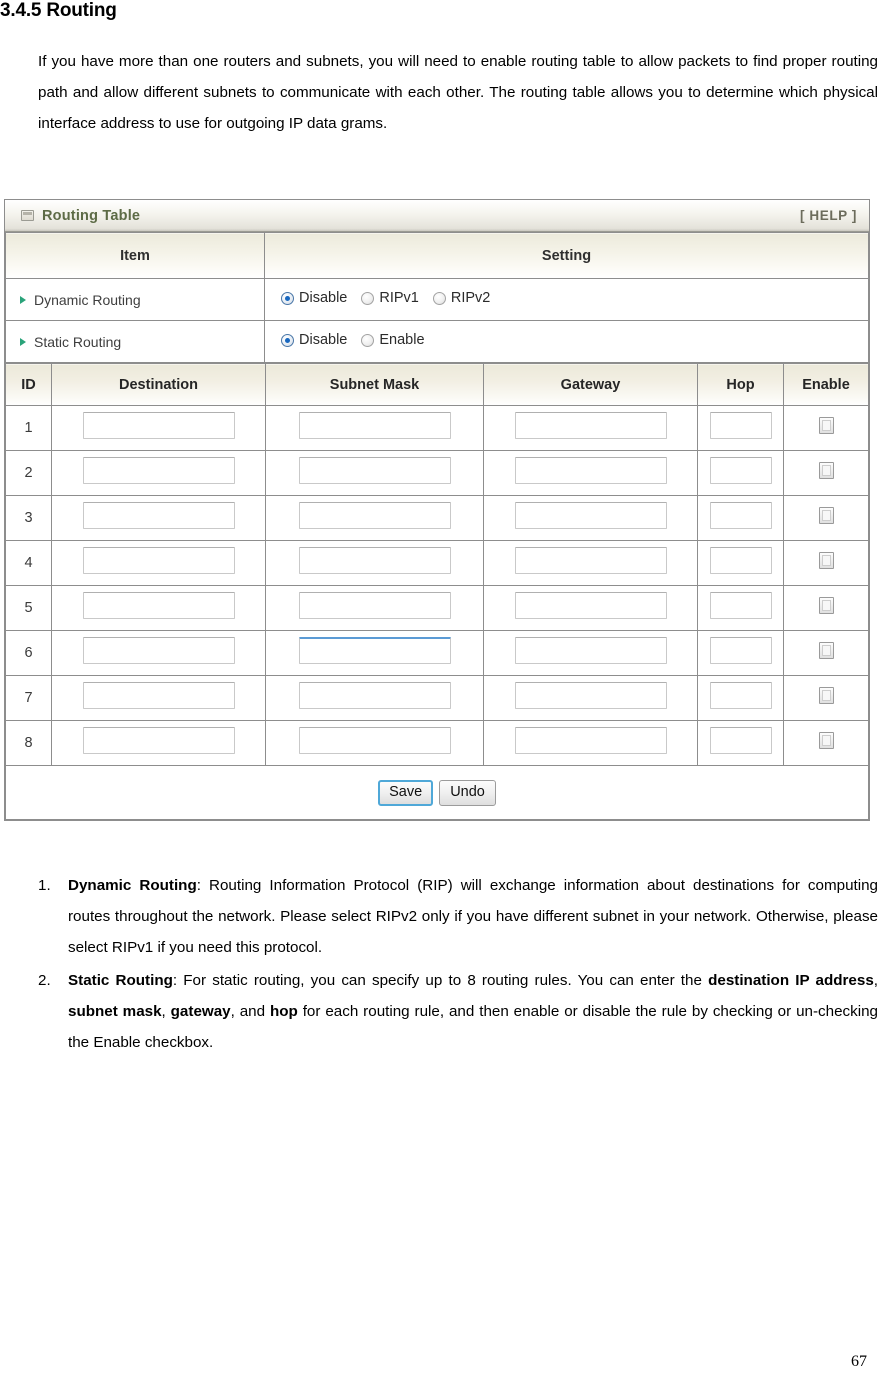  Describe the element at coordinates (58, 10) in the screenshot. I see `page-title: 3.4.5 Routing` at that location.